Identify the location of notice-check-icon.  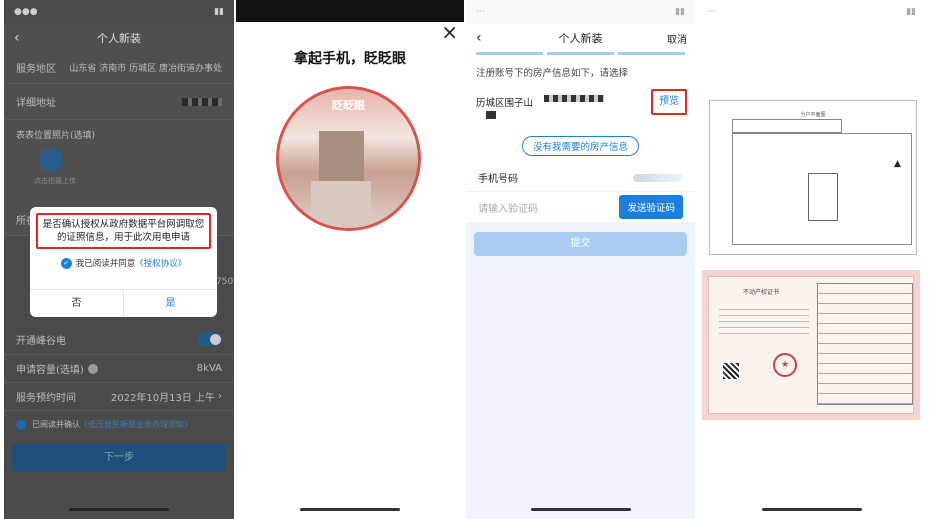
(21, 424).